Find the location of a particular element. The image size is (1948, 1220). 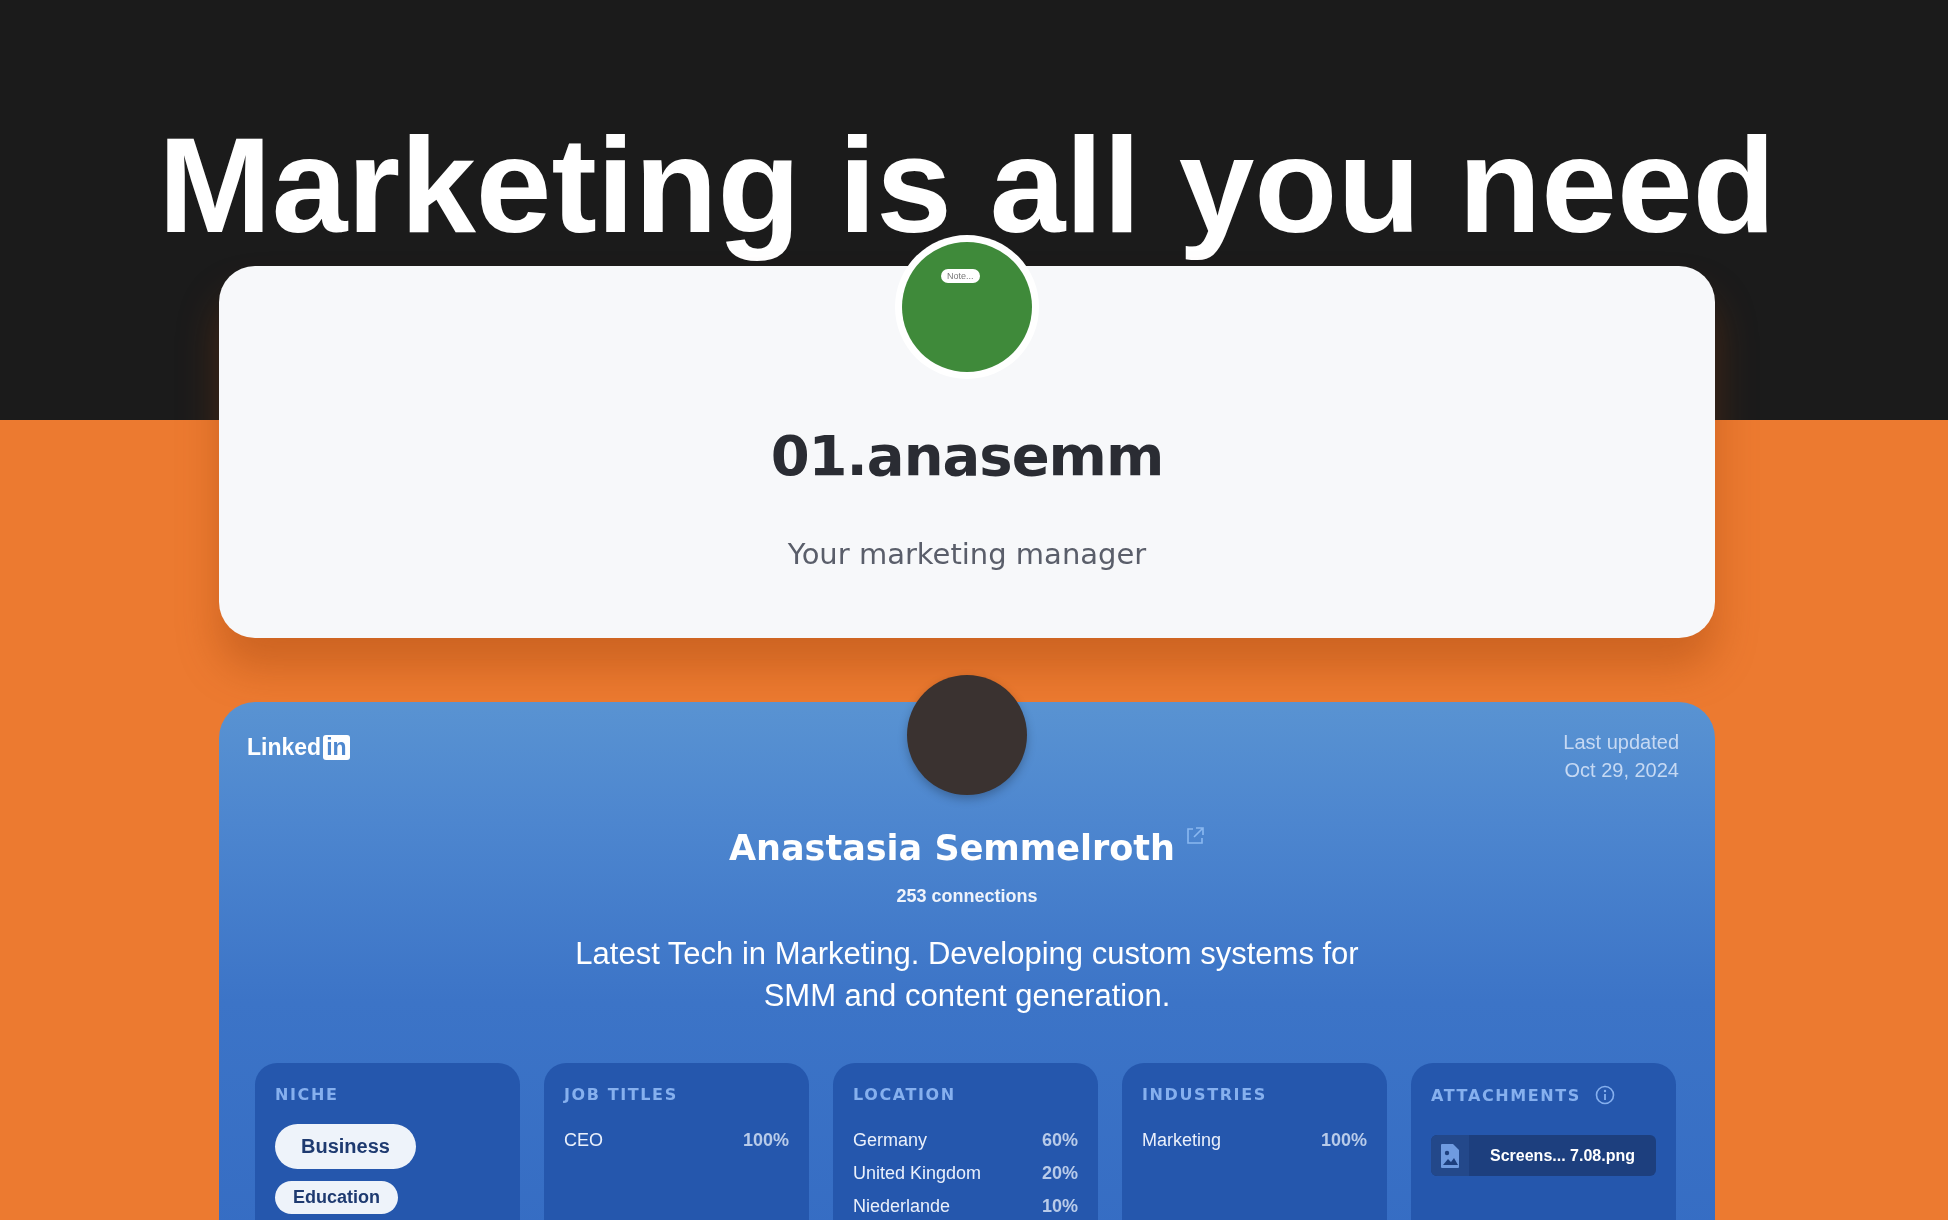

panel-title: JOB TITLES is located at coordinates (621, 1094).